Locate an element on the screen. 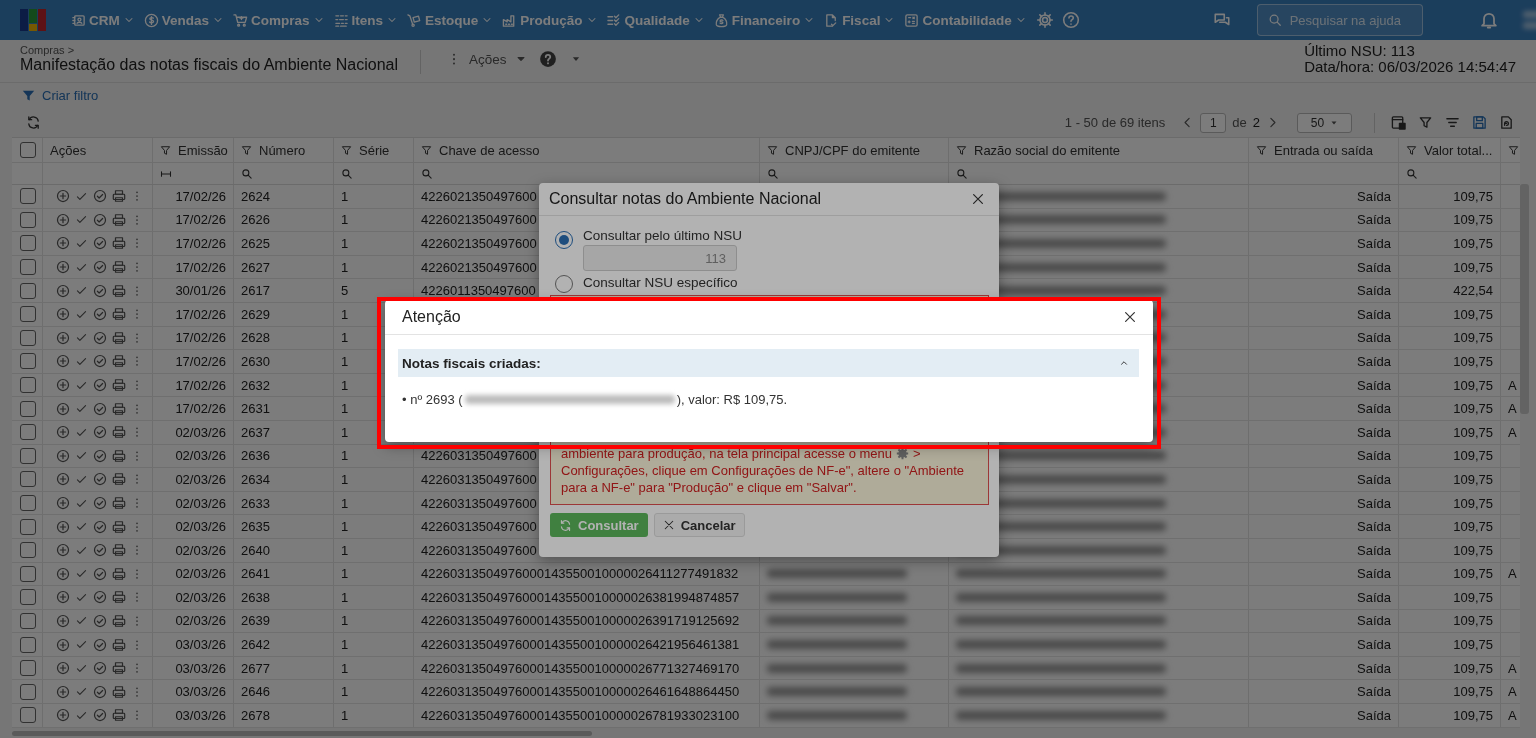  column-header: Razão social do emitente is located at coordinates (1047, 150).